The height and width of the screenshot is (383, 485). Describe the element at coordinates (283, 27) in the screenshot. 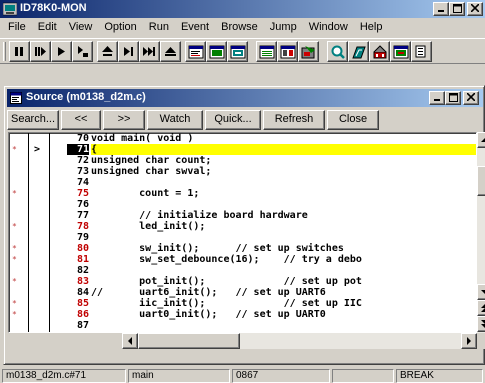

I see `menu-jump: Jump` at that location.